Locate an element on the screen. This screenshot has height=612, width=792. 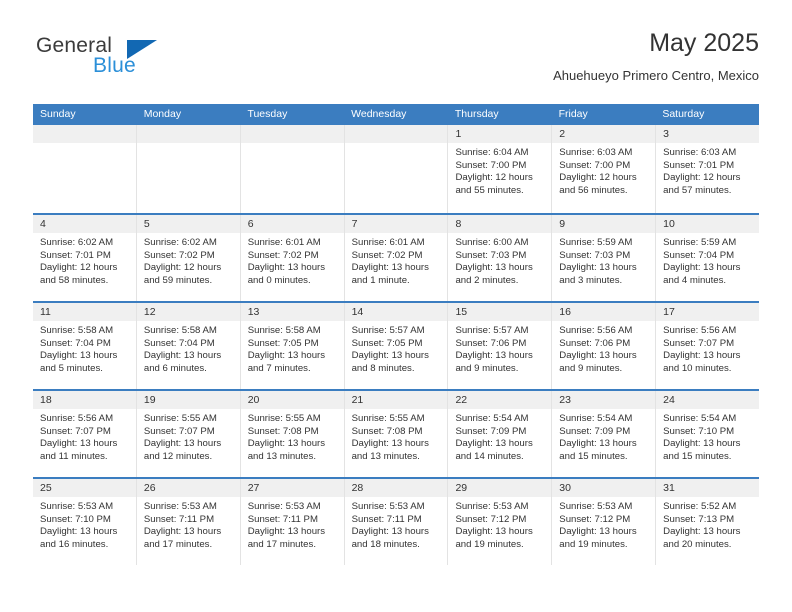
weekday-wednesday: Wednesday is located at coordinates (379, 114).